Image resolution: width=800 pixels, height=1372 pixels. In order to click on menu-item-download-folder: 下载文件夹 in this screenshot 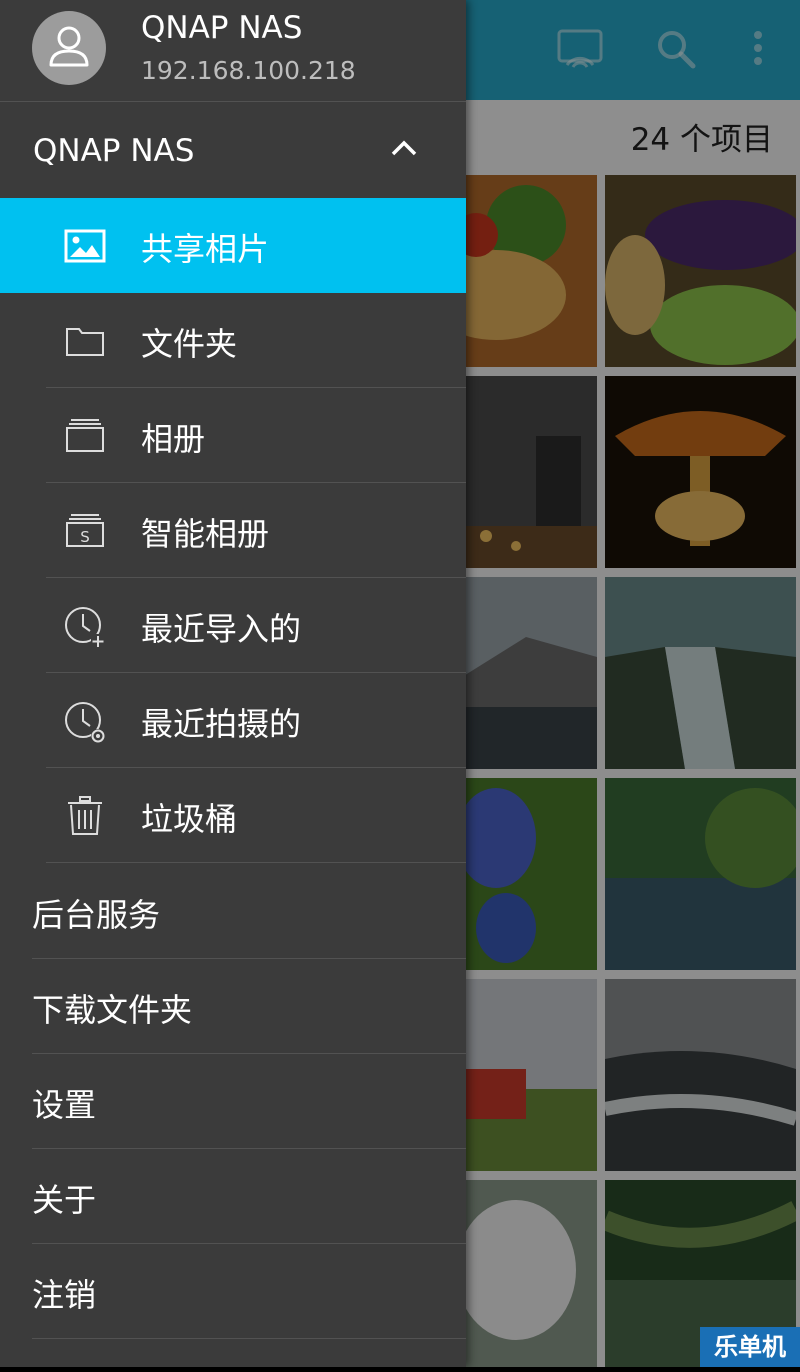, I will do `click(233, 1006)`.